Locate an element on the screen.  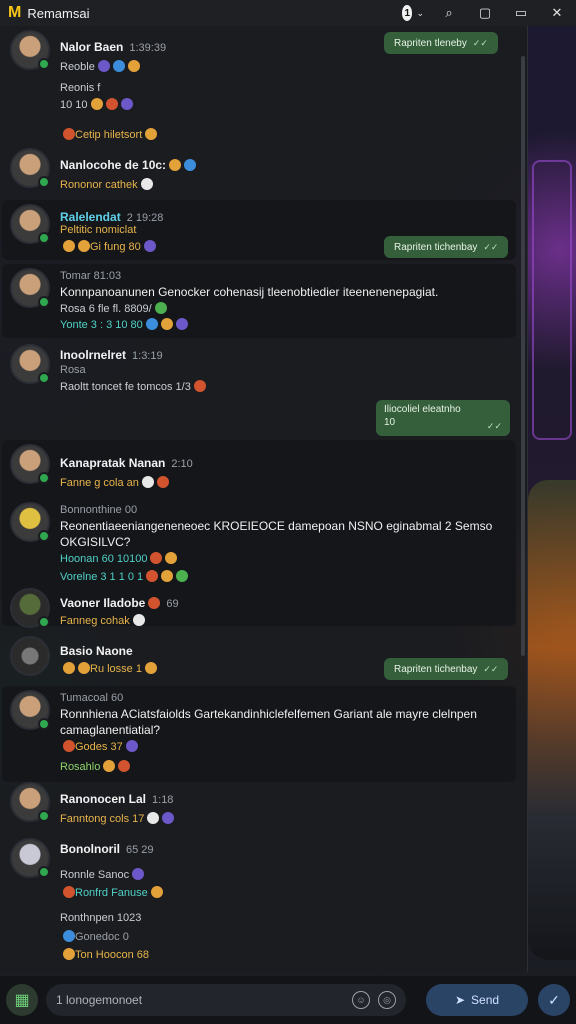
message-author: Kanapratak Nanan 2:10 is located at coordinates (126, 463).